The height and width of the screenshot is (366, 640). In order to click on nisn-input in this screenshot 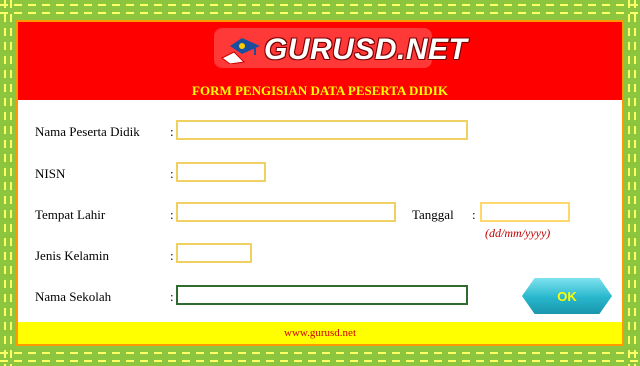, I will do `click(221, 172)`.